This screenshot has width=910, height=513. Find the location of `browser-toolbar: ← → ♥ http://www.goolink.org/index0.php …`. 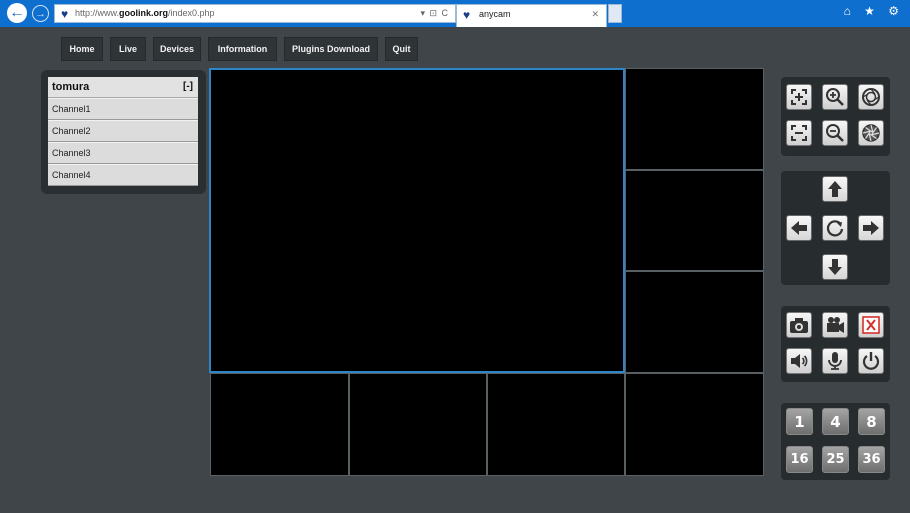

browser-toolbar: ← → ♥ http://www.goolink.org/index0.php … is located at coordinates (455, 13).